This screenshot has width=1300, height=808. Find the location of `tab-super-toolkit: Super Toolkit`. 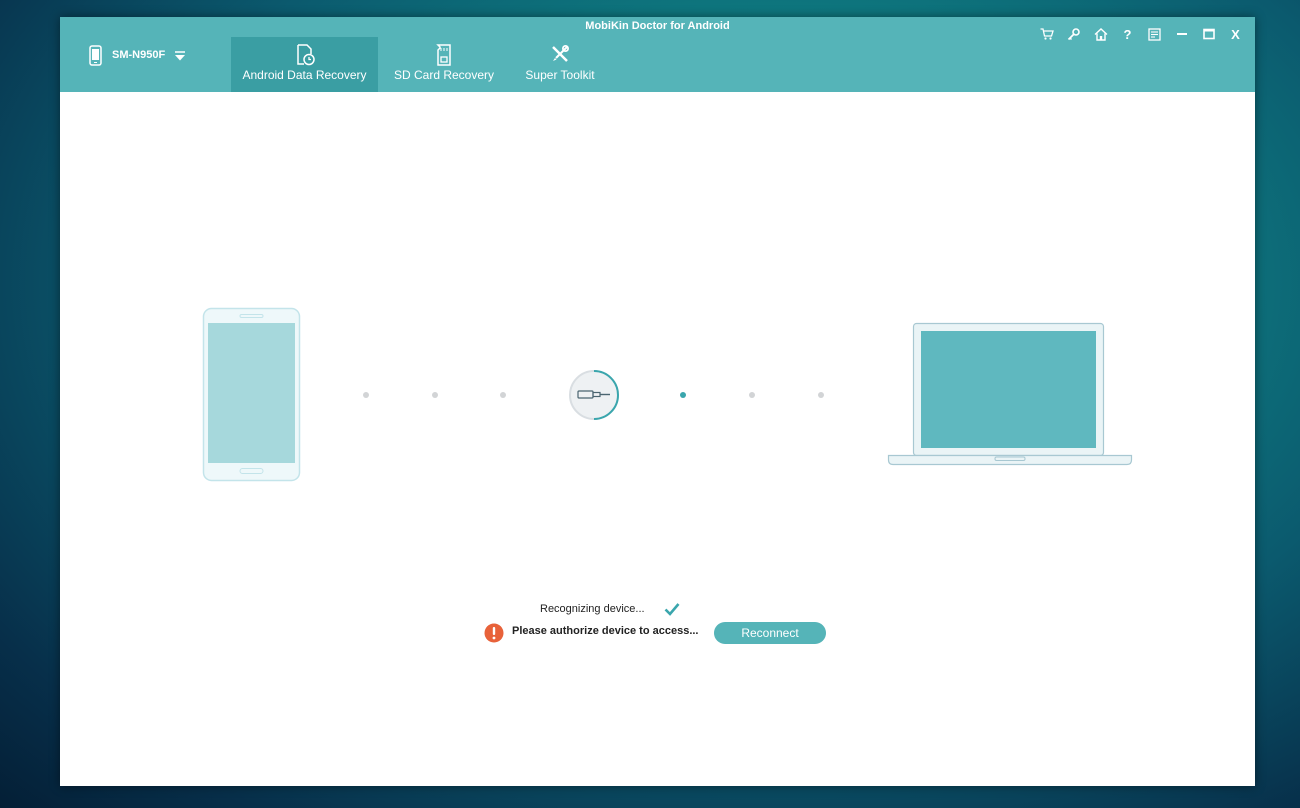

tab-super-toolkit: Super Toolkit is located at coordinates (560, 64).